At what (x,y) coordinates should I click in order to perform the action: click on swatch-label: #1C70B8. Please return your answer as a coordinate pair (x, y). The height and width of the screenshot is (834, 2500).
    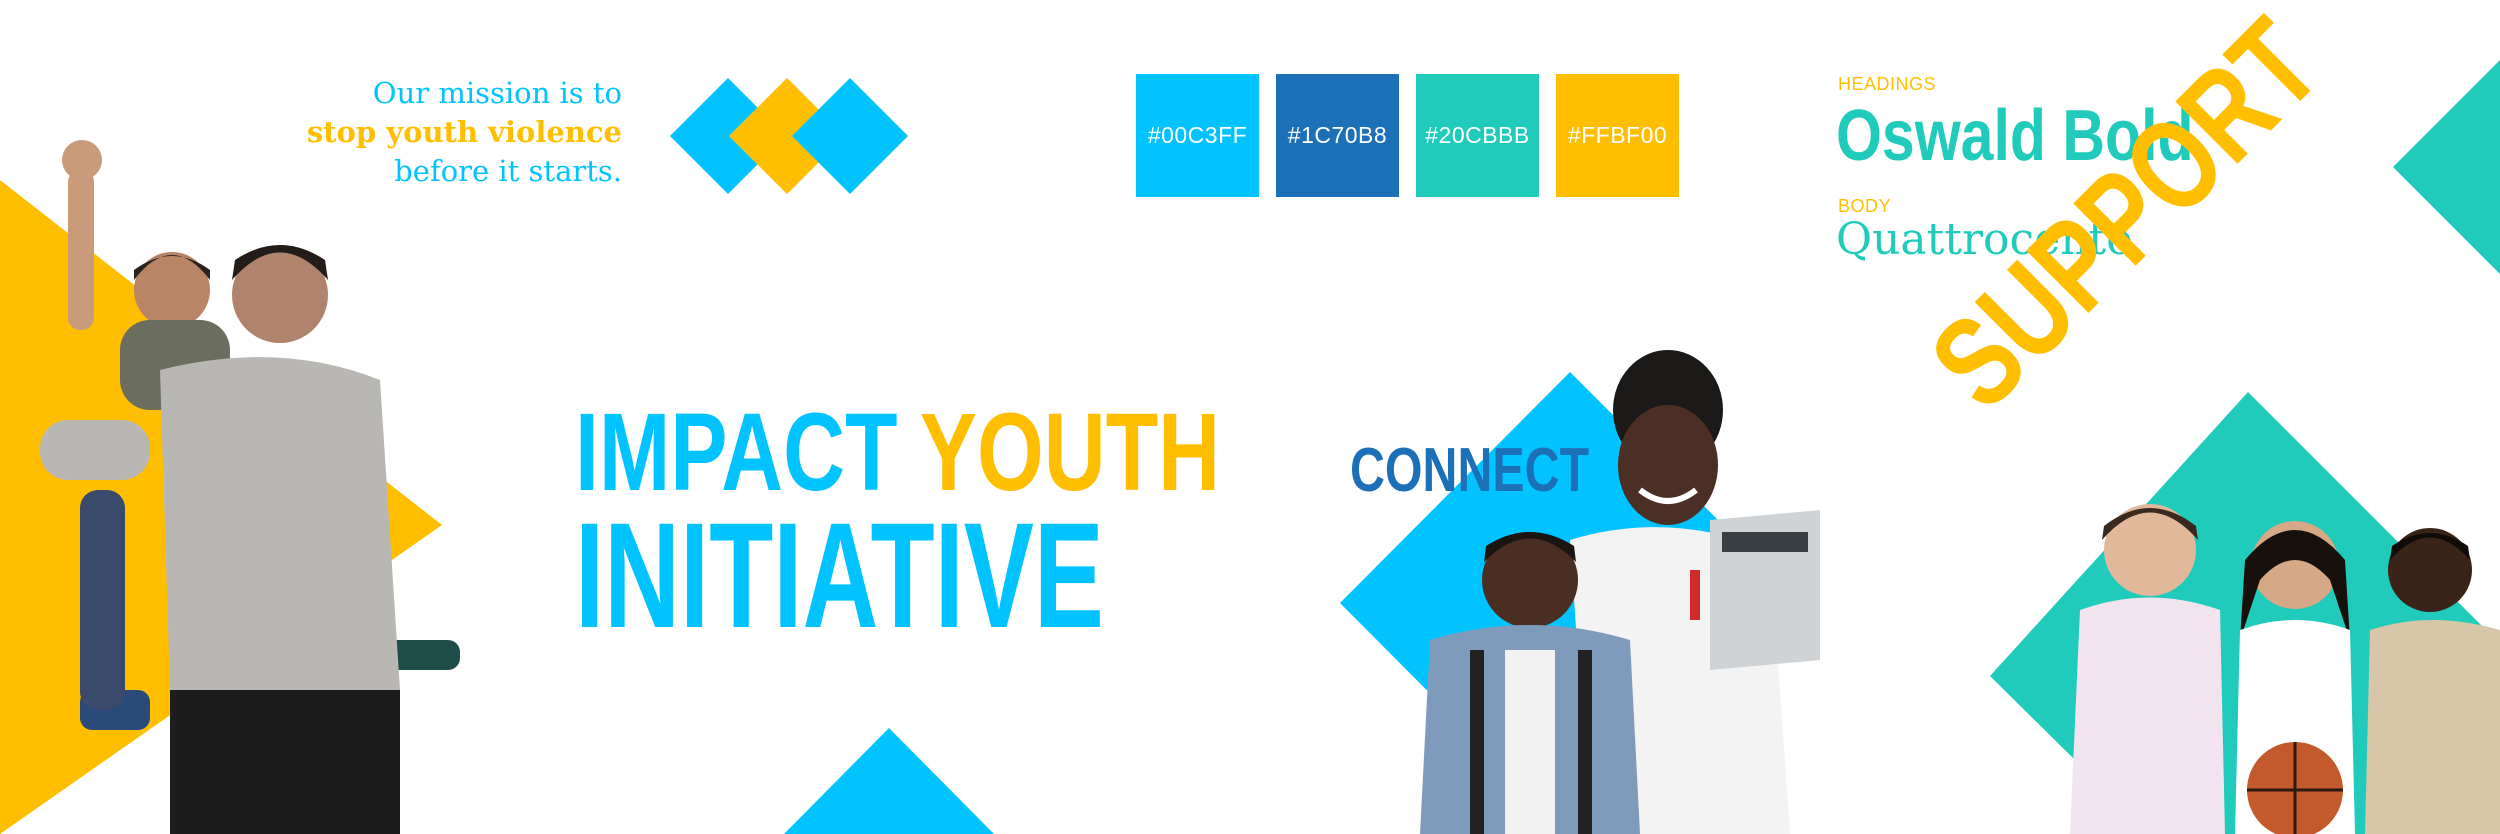
    Looking at the image, I should click on (1337, 135).